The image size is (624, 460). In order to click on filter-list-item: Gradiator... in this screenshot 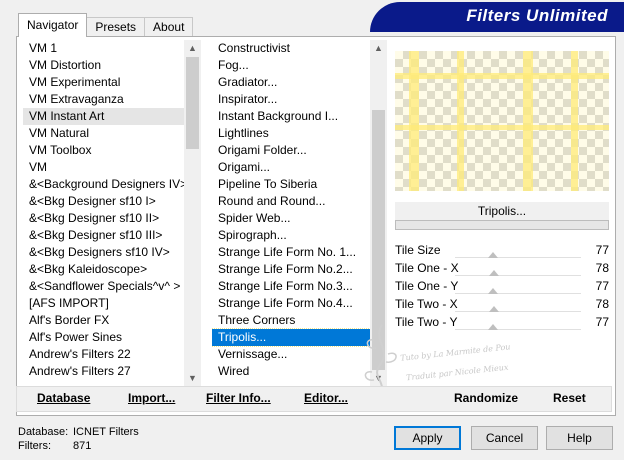, I will do `click(291, 82)`.